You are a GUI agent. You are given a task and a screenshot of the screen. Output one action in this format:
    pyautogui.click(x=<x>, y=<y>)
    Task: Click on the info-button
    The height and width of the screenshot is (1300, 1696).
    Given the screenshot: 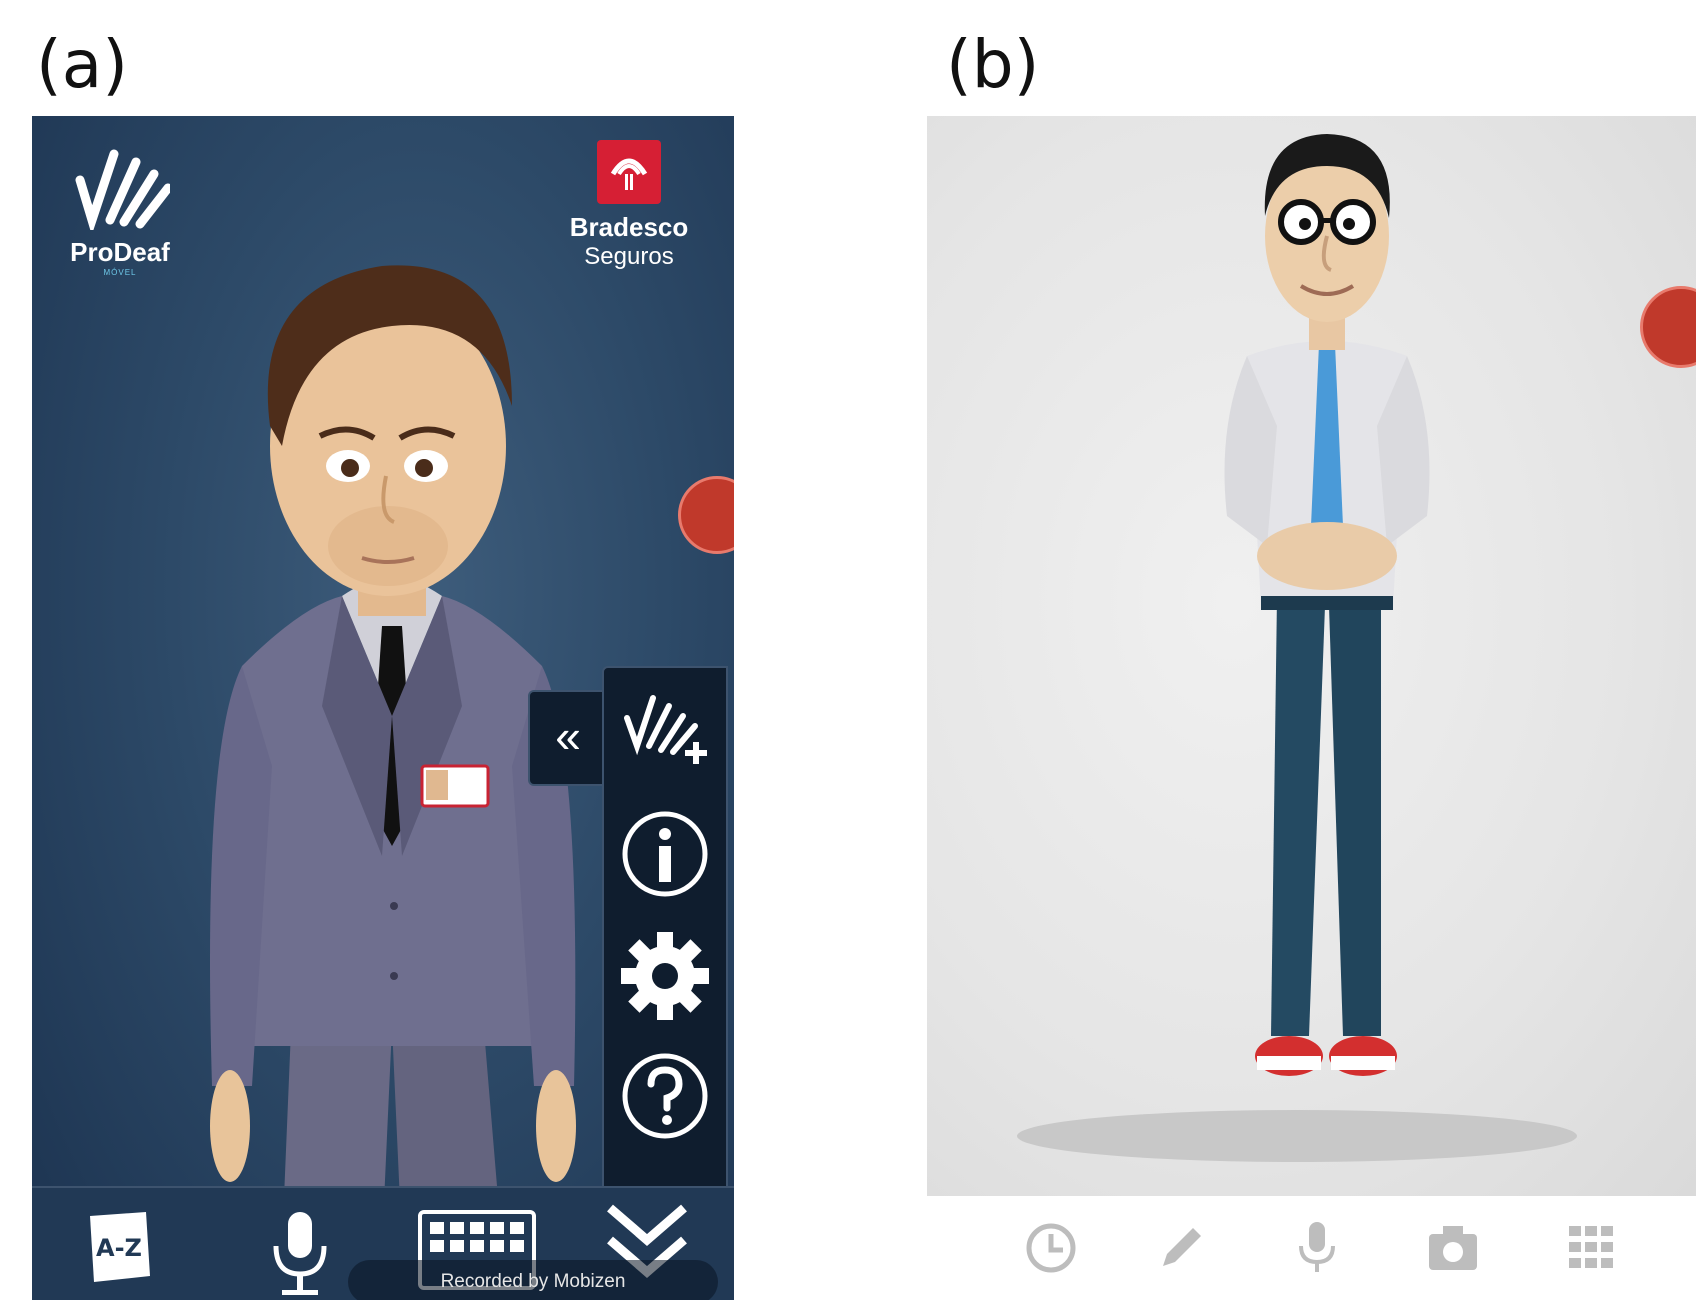 What is the action you would take?
    pyautogui.click(x=665, y=856)
    